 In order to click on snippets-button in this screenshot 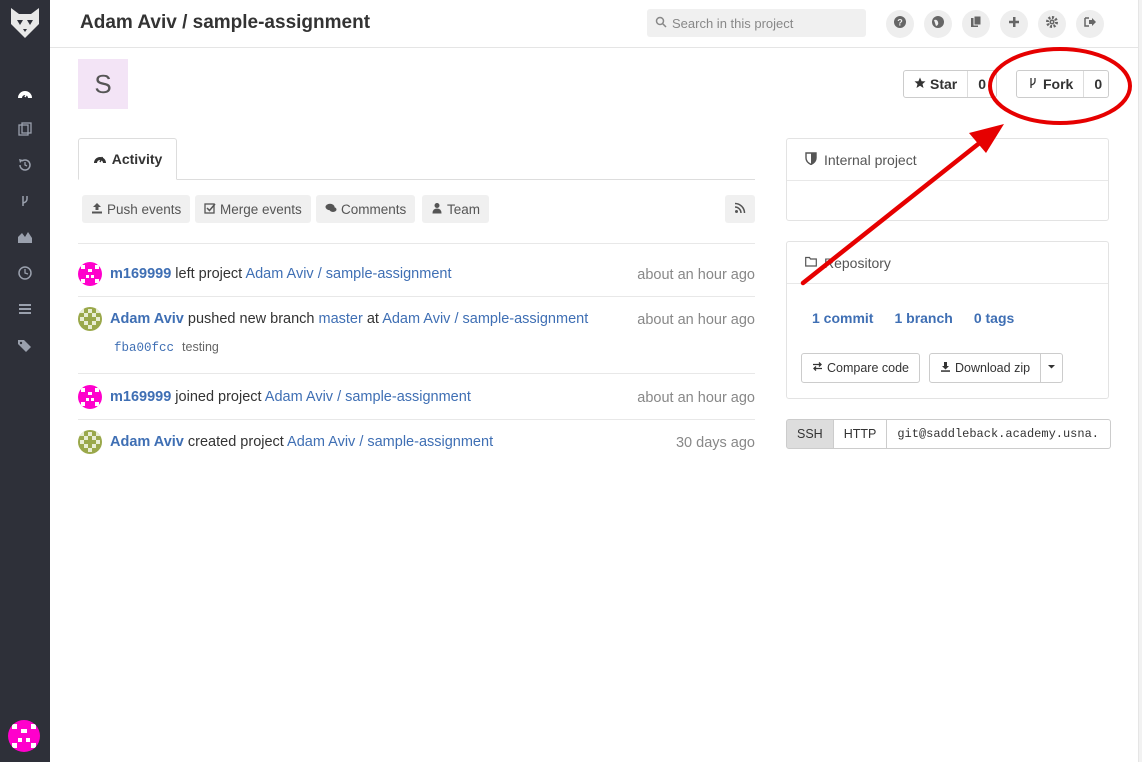, I will do `click(976, 24)`.